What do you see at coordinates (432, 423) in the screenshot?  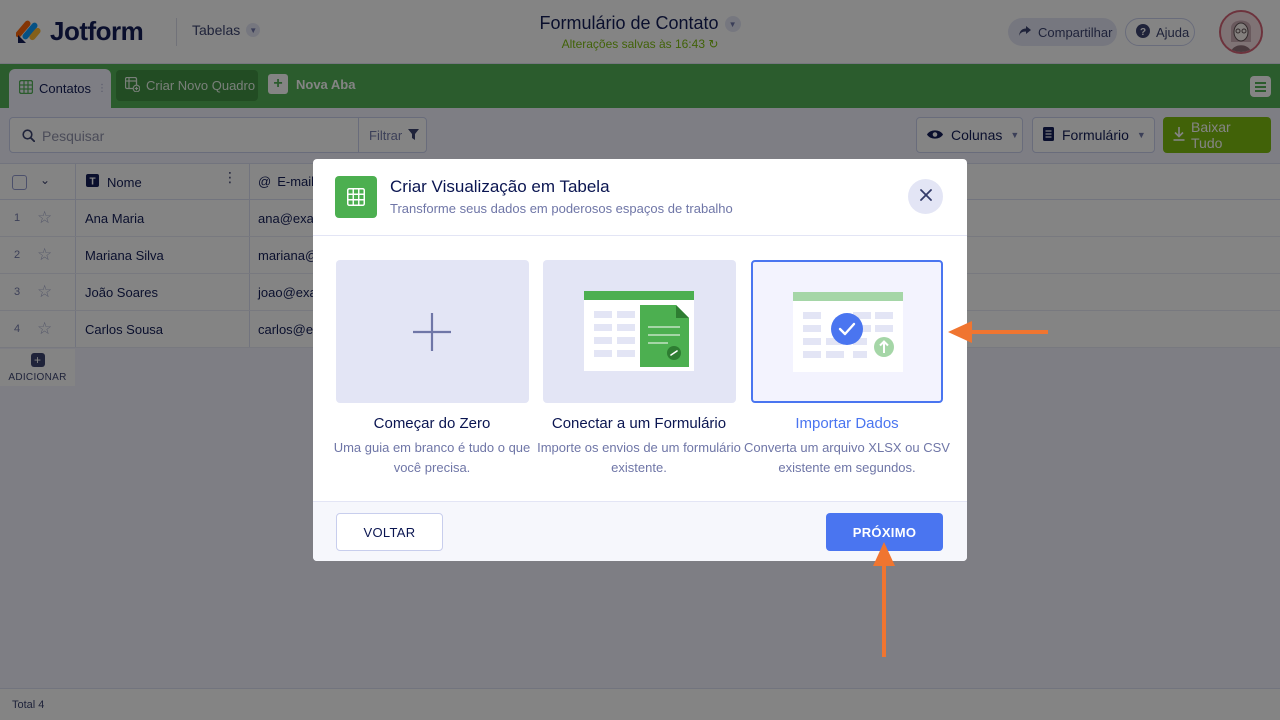 I see `option-title: Começar do Zero` at bounding box center [432, 423].